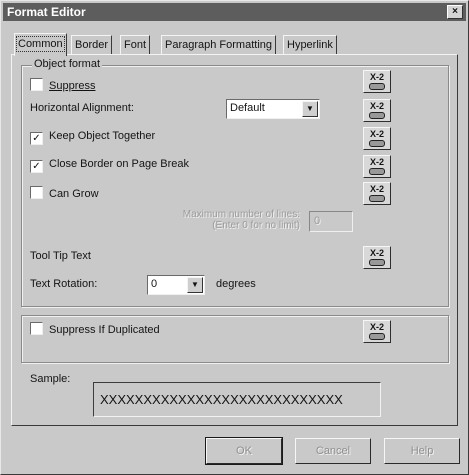 The width and height of the screenshot is (469, 475). I want to click on horizontal-alignment-text: Horizontal Alignment:, so click(82, 108).